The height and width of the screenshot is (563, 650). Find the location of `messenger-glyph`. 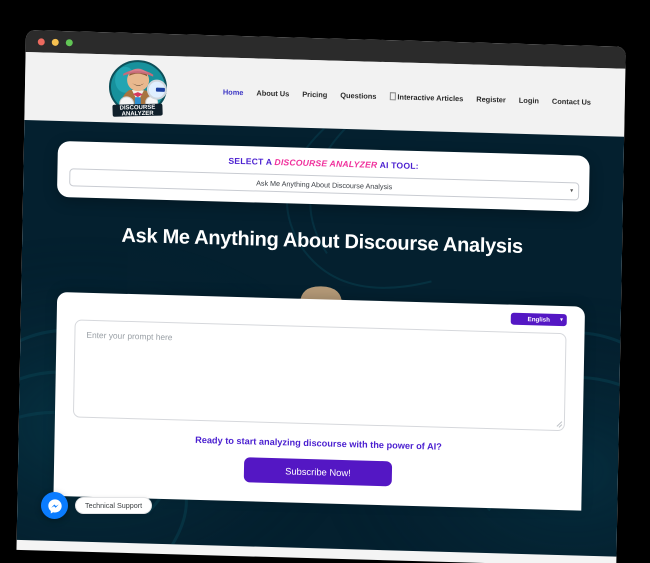

messenger-glyph is located at coordinates (54, 505).